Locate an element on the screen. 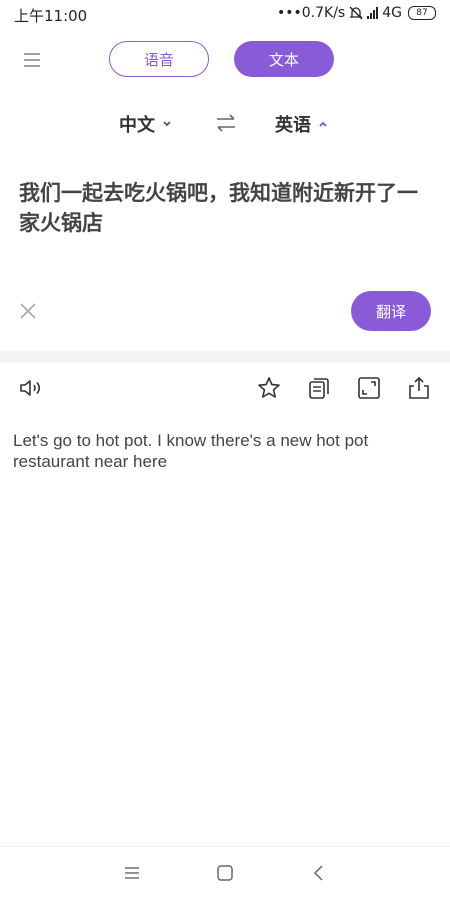 This screenshot has width=450, height=901. target-language-selector: 英语 is located at coordinates (302, 124).